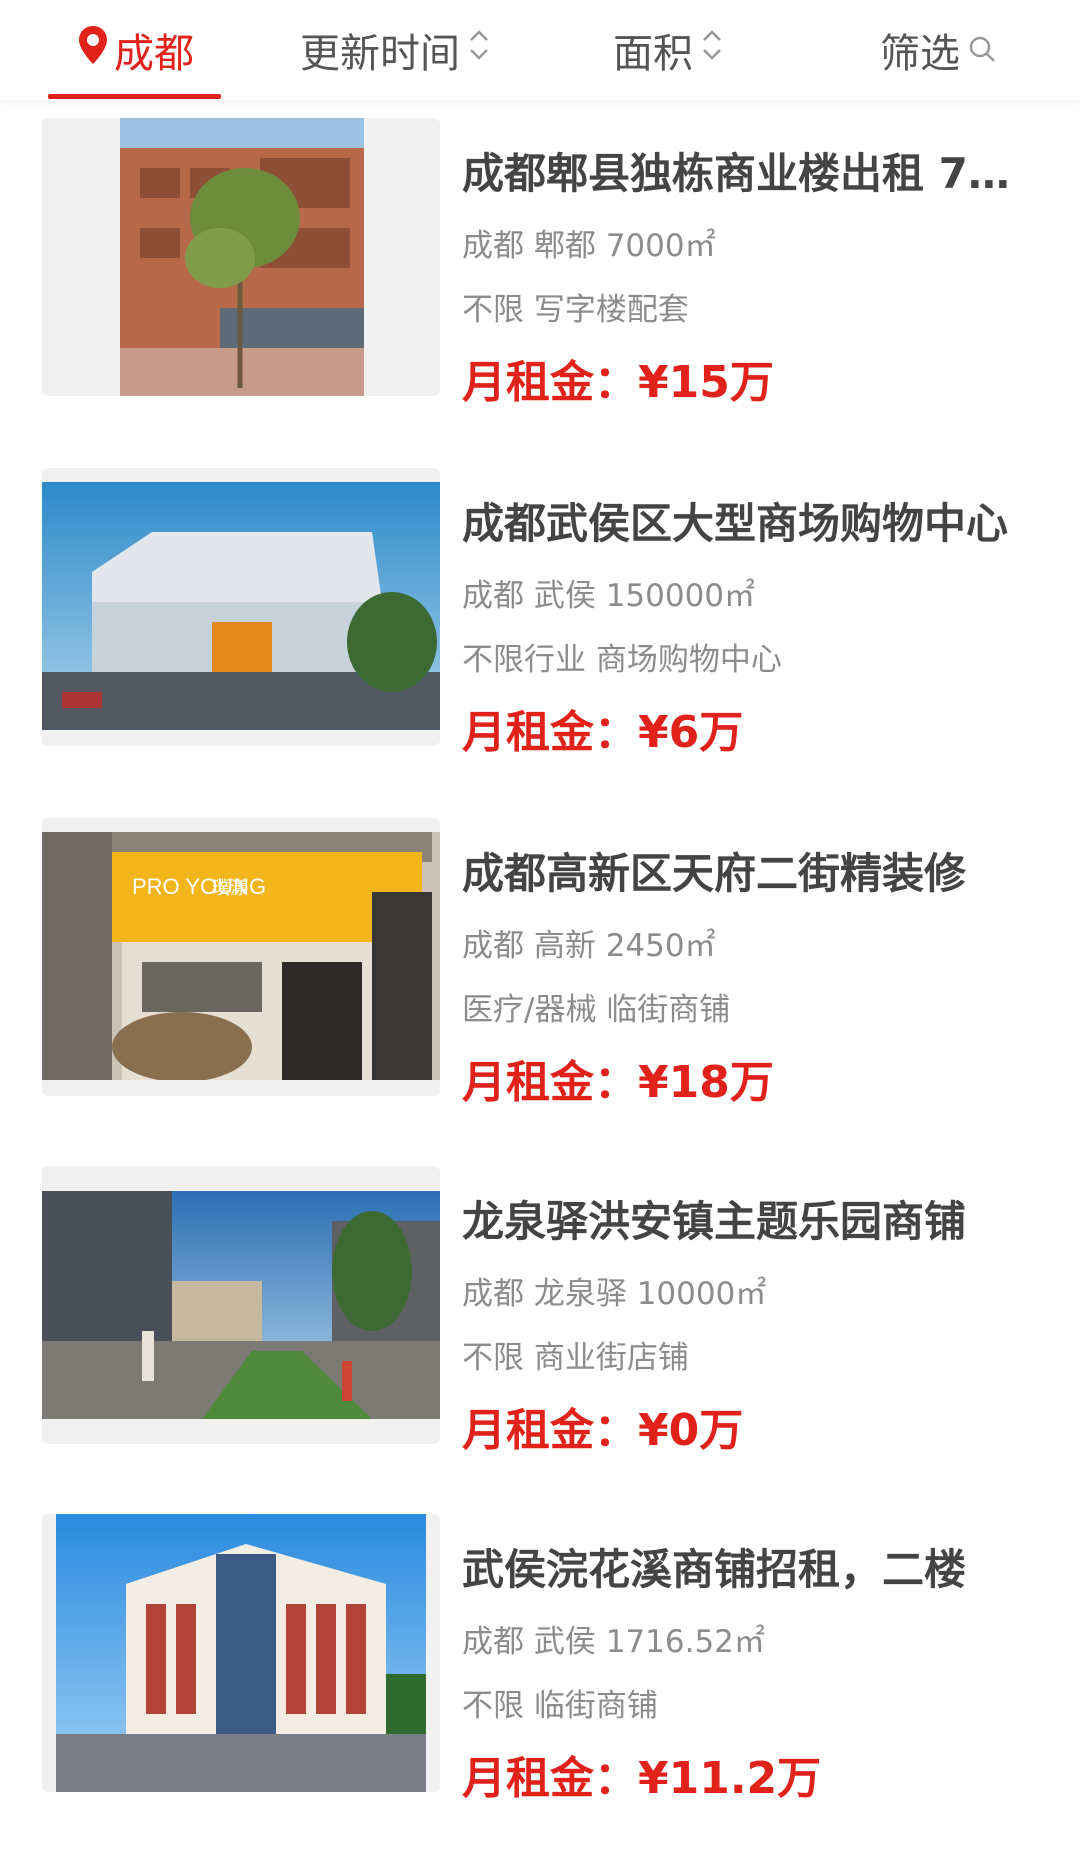 This screenshot has height=1859, width=1080. Describe the element at coordinates (691, 732) in the screenshot. I see `price-value: ¥6万` at that location.